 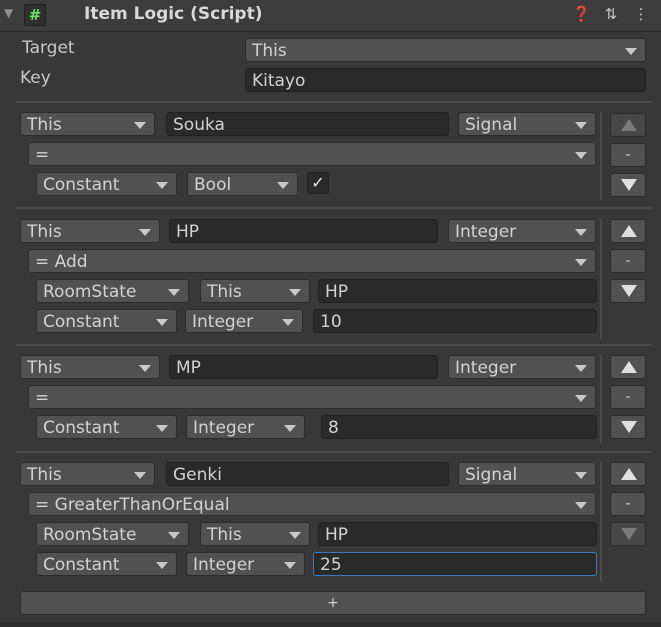 What do you see at coordinates (491, 125) in the screenshot?
I see `block-type-value: Signal` at bounding box center [491, 125].